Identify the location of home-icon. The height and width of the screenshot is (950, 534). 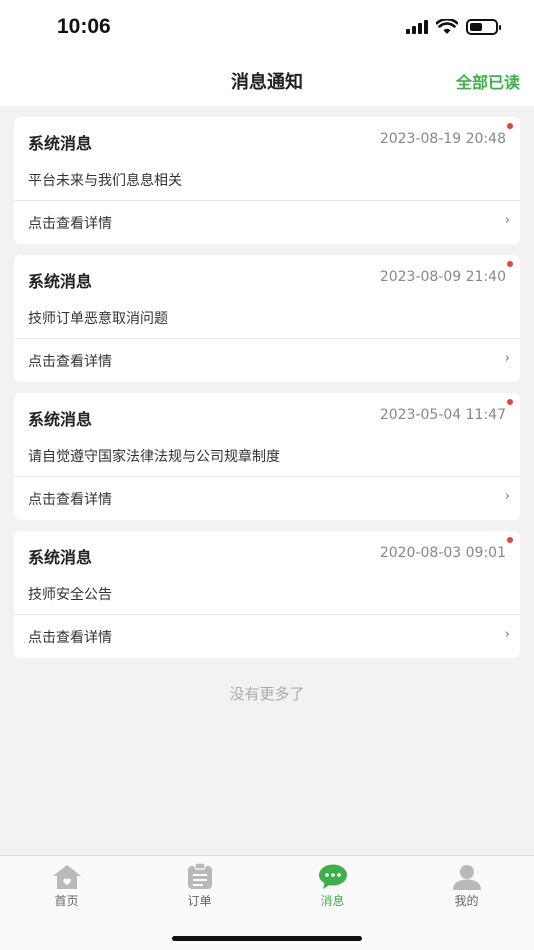
(66, 877).